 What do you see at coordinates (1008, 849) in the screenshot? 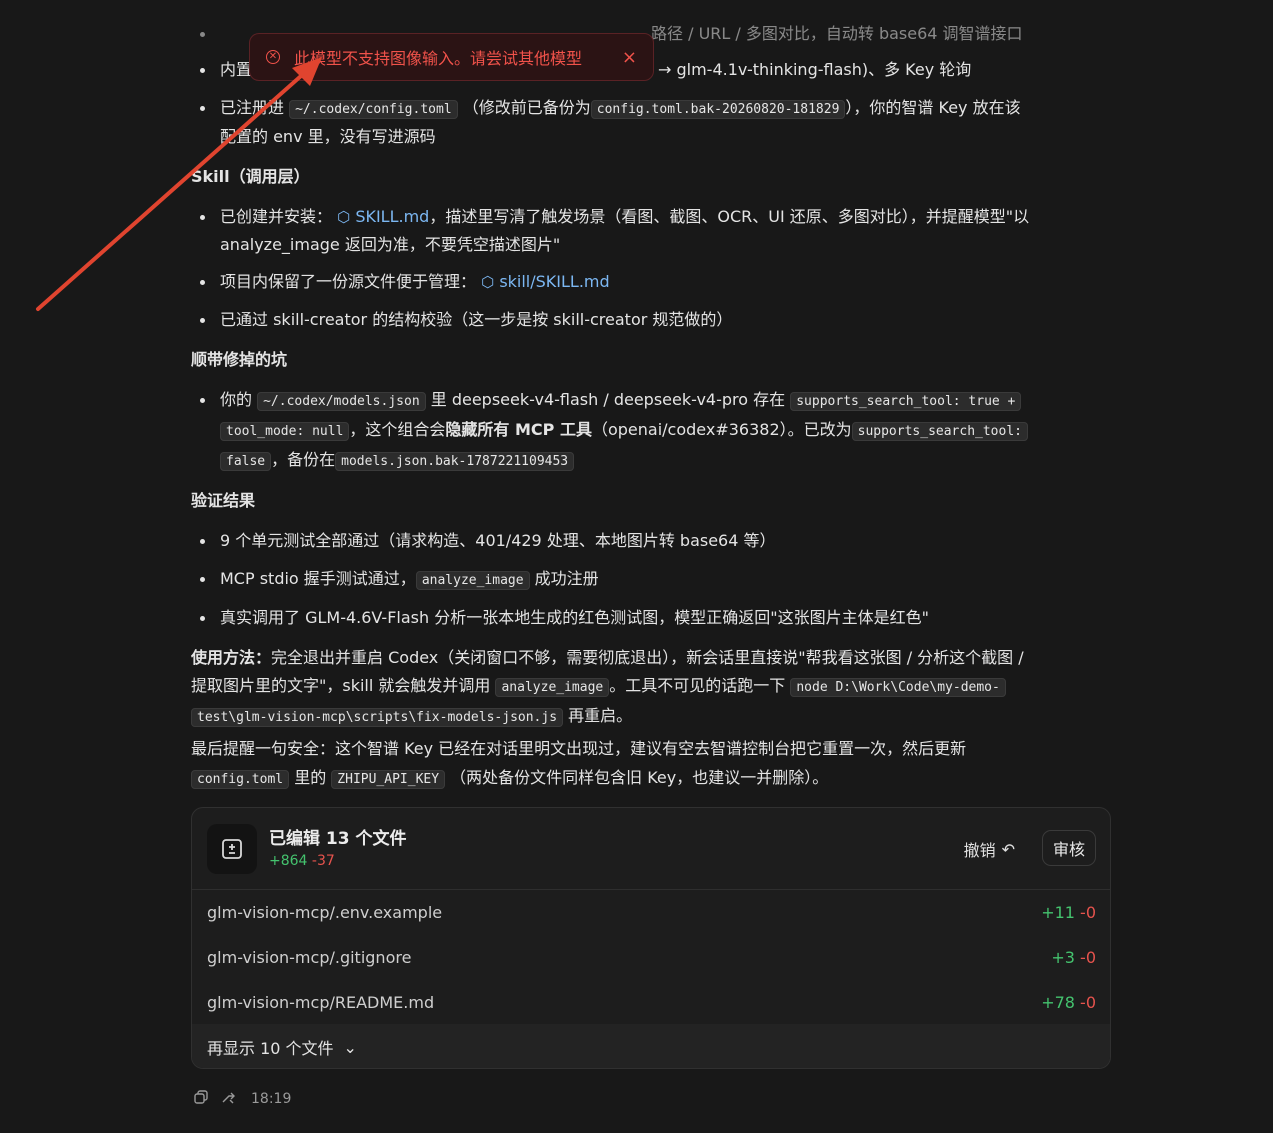
I see `undo-icon: ↶` at bounding box center [1008, 849].